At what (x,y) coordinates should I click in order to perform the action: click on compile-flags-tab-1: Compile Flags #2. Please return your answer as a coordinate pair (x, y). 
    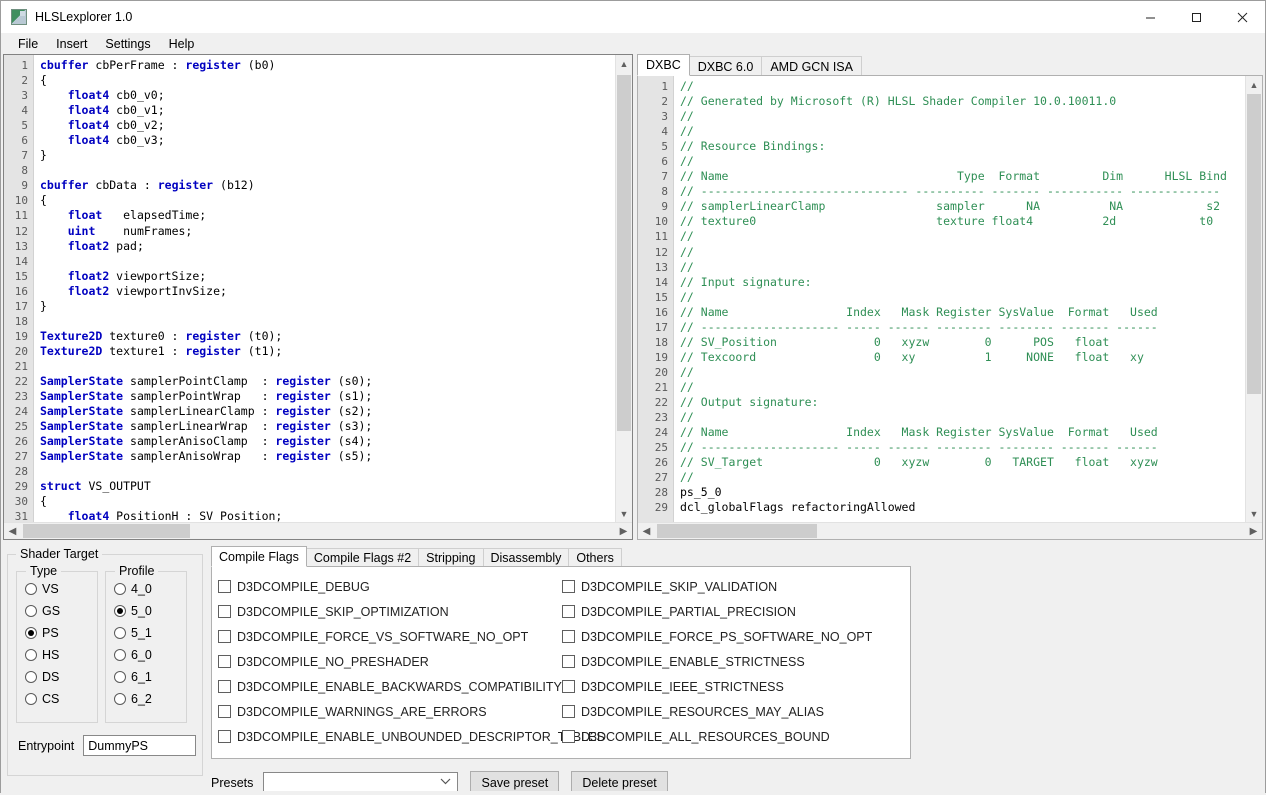
    Looking at the image, I should click on (362, 557).